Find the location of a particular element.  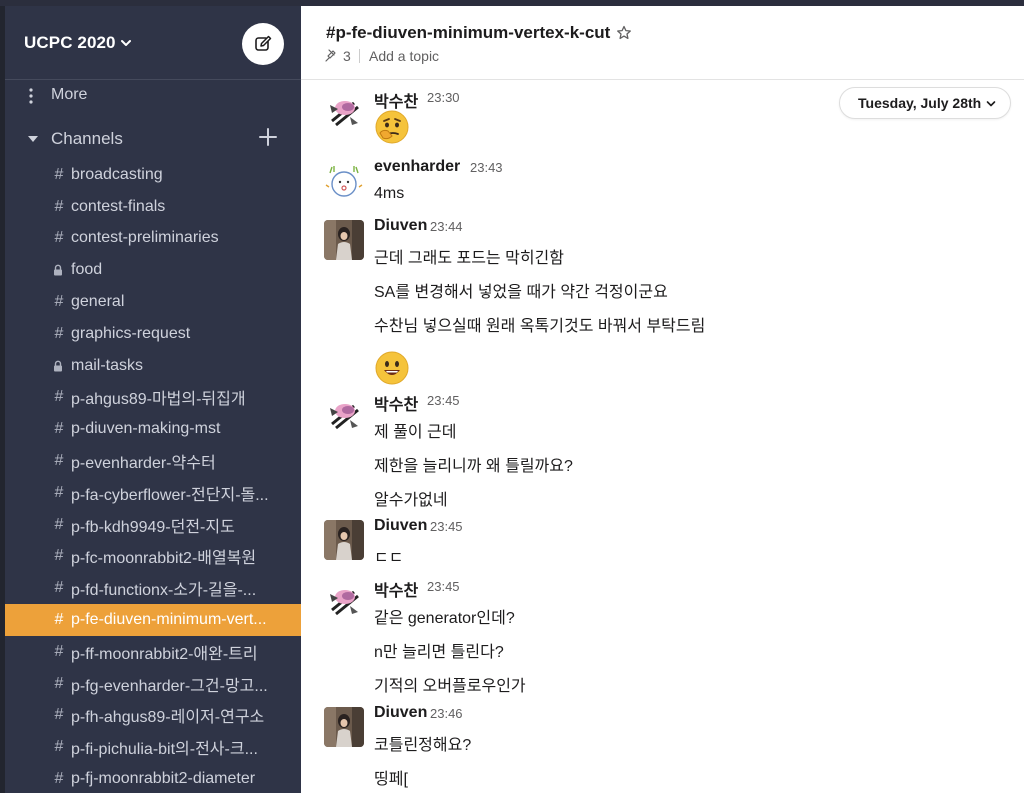

pin-icon is located at coordinates (331, 55).